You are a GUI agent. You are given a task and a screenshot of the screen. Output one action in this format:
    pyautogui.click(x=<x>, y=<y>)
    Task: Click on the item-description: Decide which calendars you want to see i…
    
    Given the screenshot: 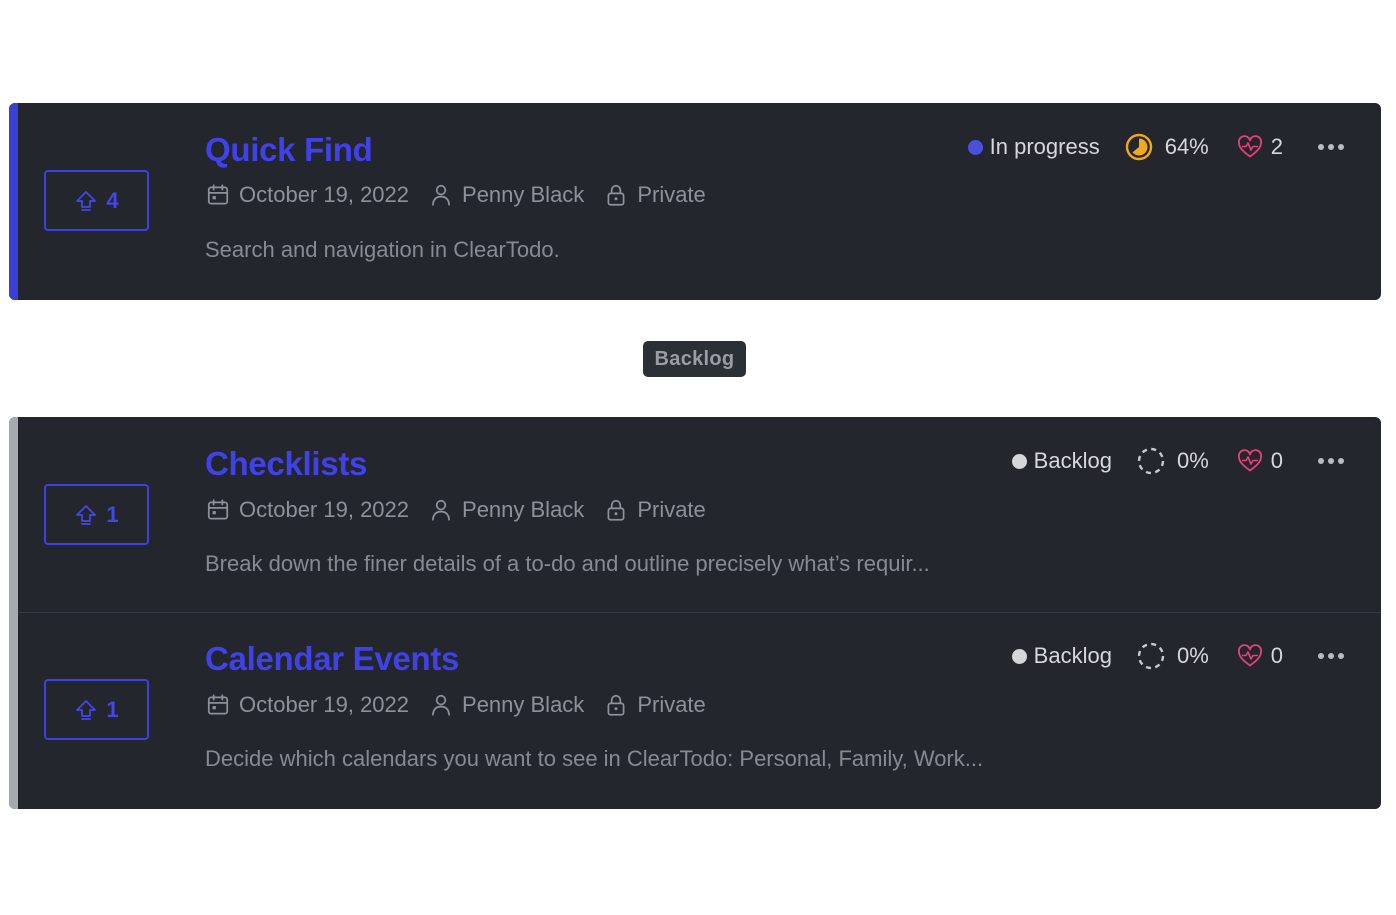 What is the action you would take?
    pyautogui.click(x=594, y=758)
    